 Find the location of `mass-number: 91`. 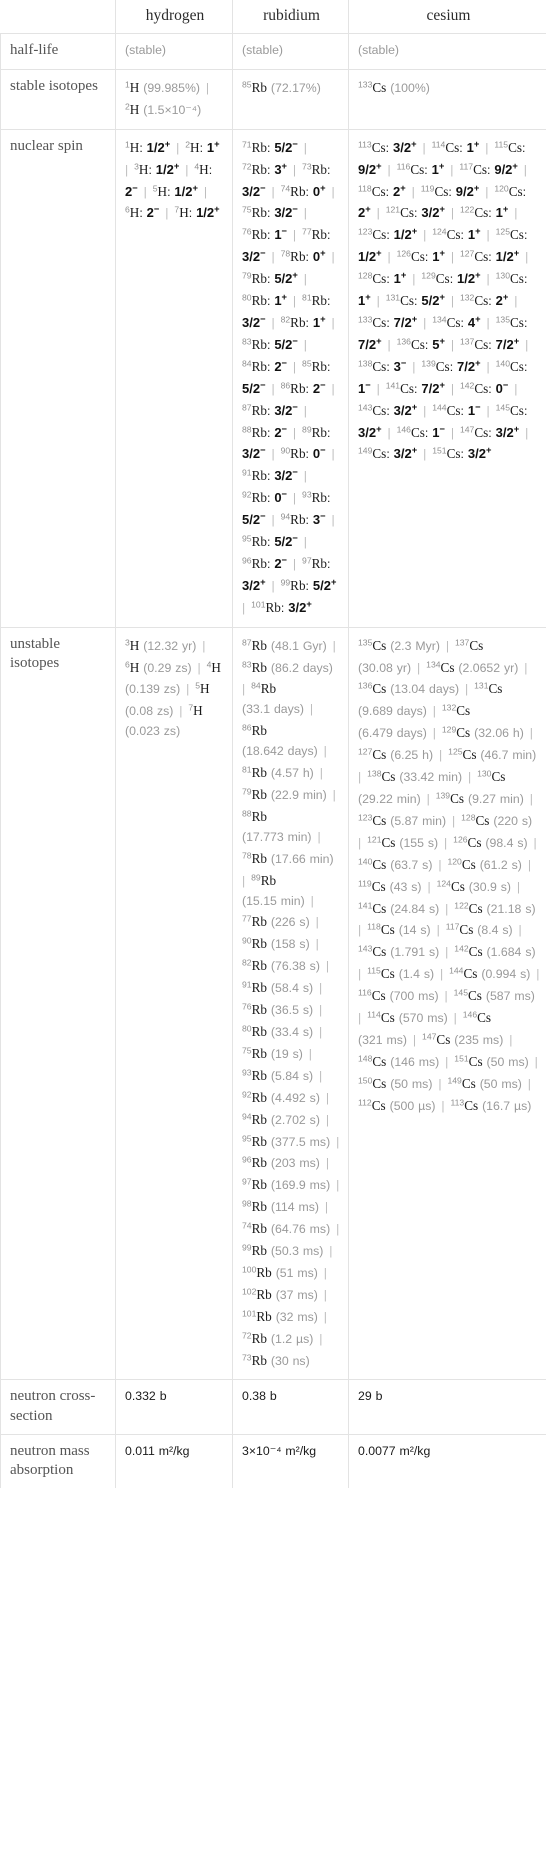

mass-number: 91 is located at coordinates (247, 472).